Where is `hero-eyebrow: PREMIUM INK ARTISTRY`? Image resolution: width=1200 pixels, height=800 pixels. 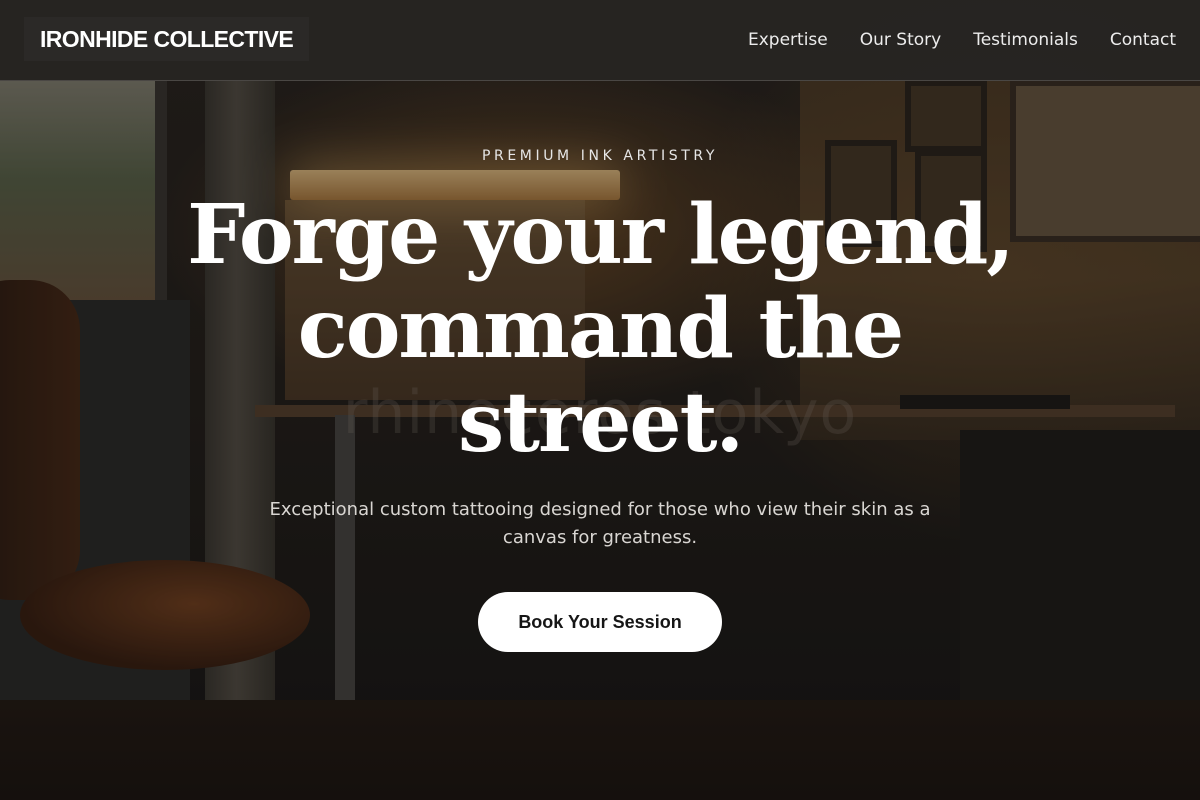 hero-eyebrow: PREMIUM INK ARTISTRY is located at coordinates (600, 156).